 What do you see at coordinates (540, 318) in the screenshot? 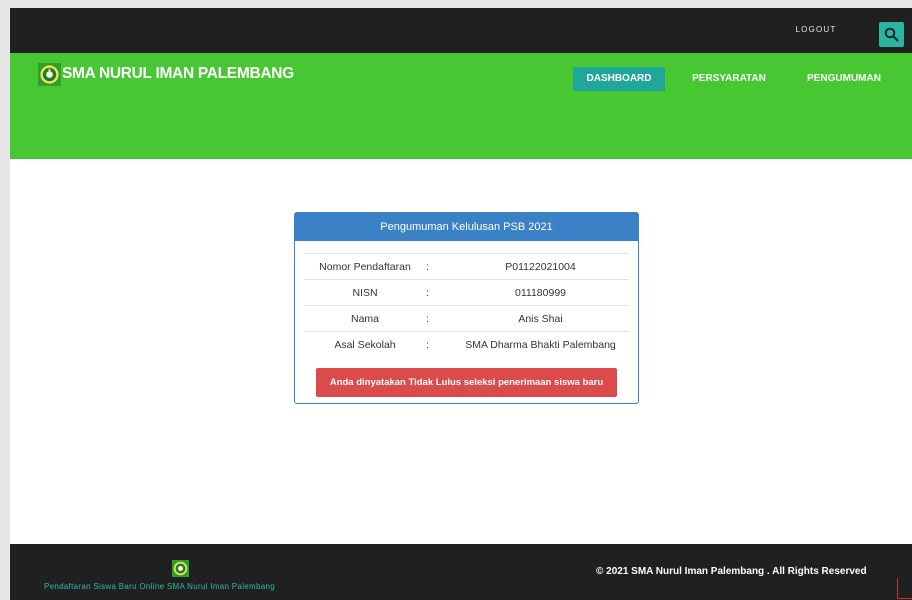
I see `row-value: Anis Shai` at bounding box center [540, 318].